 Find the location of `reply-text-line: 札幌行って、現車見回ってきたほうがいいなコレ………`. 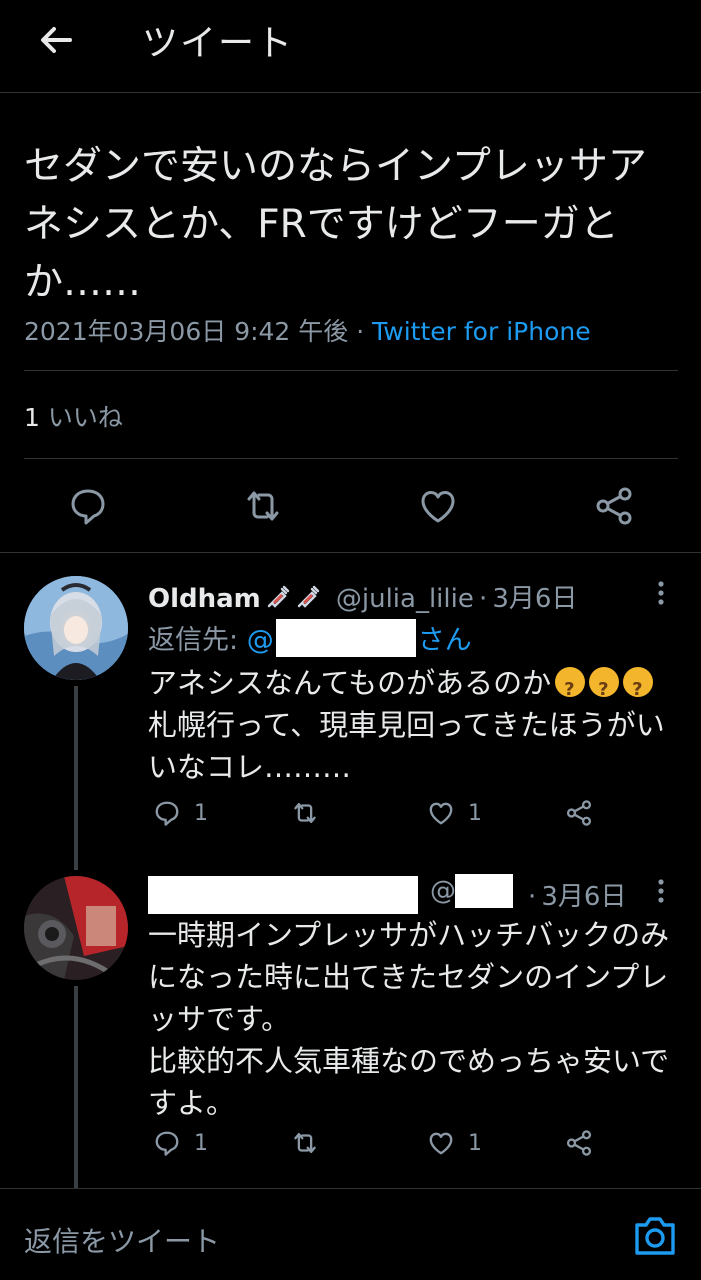

reply-text-line: 札幌行って、現車見回ってきたほうがいいなコレ……… is located at coordinates (406, 746).